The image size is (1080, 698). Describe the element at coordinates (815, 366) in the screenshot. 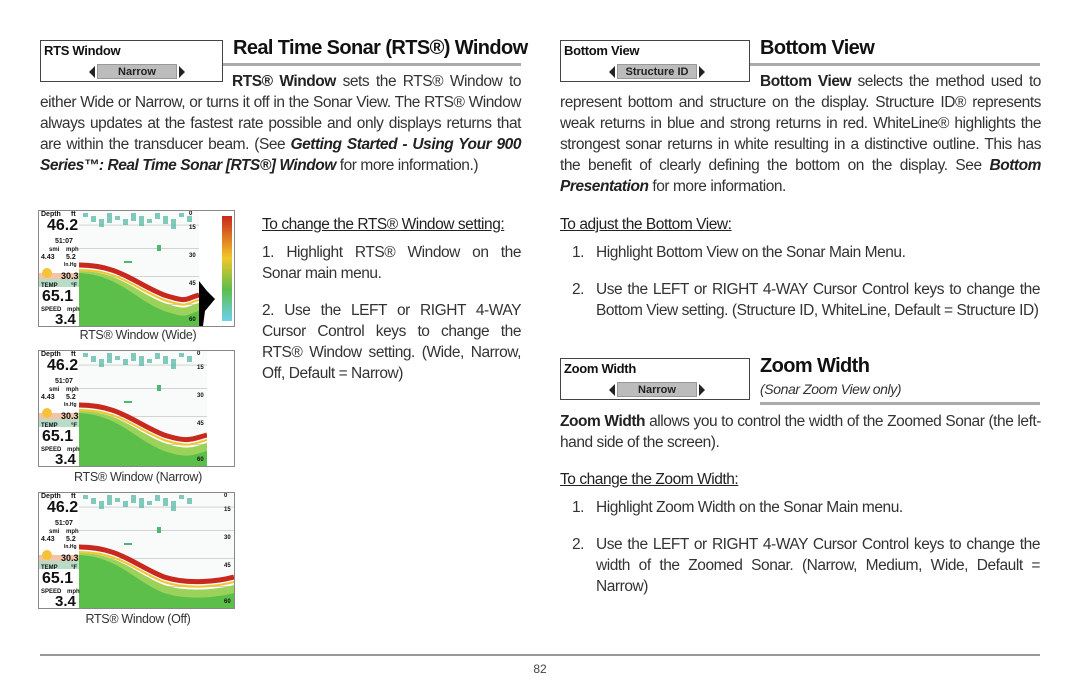

I see `section-heading: Zoom Width` at that location.